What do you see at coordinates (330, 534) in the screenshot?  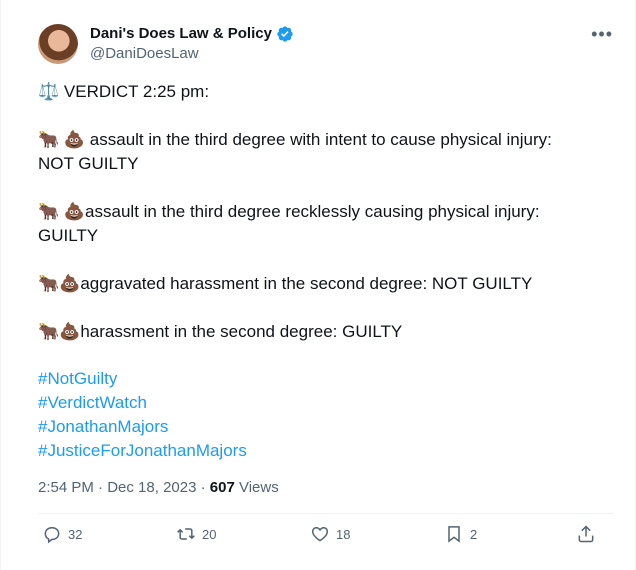 I see `like-button: 18` at bounding box center [330, 534].